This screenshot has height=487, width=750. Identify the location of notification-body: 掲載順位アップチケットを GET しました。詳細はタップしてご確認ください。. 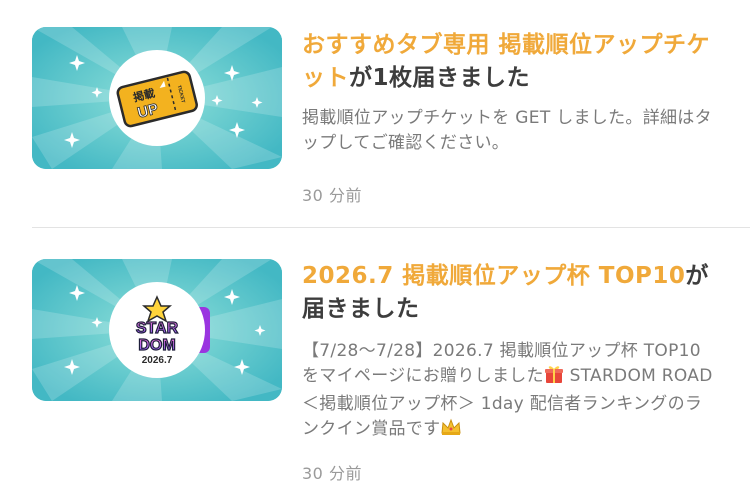
(507, 130).